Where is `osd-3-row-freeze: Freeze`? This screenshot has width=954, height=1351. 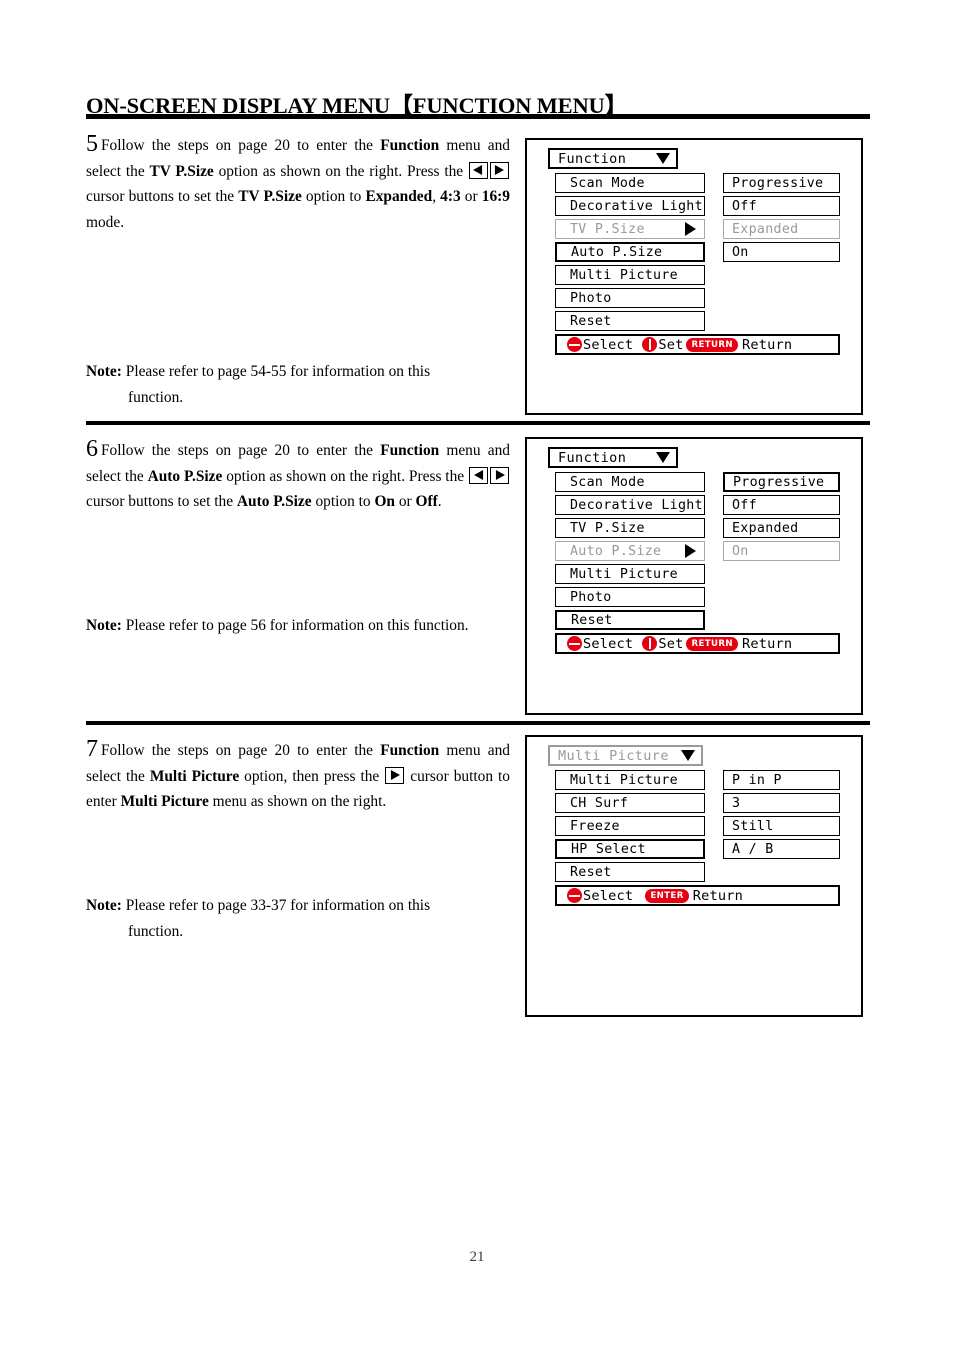 osd-3-row-freeze: Freeze is located at coordinates (630, 826).